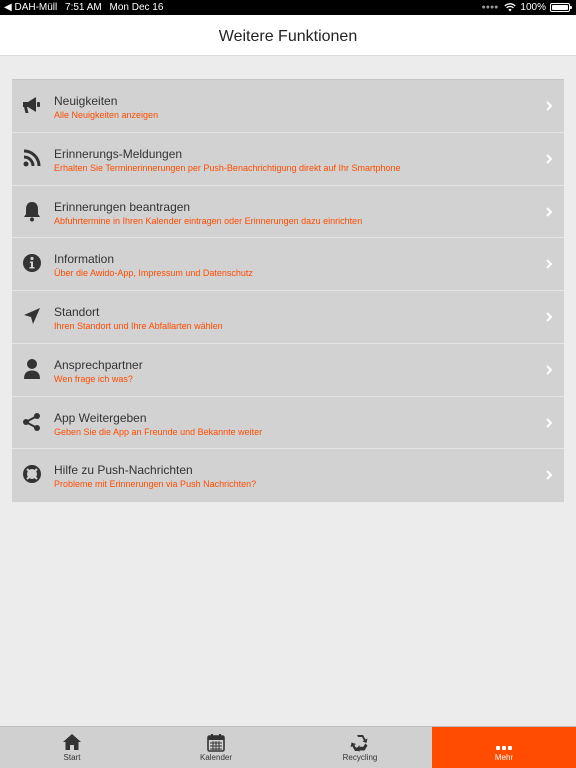 This screenshot has width=576, height=768. Describe the element at coordinates (32, 474) in the screenshot. I see `lifebuoy-icon` at that location.